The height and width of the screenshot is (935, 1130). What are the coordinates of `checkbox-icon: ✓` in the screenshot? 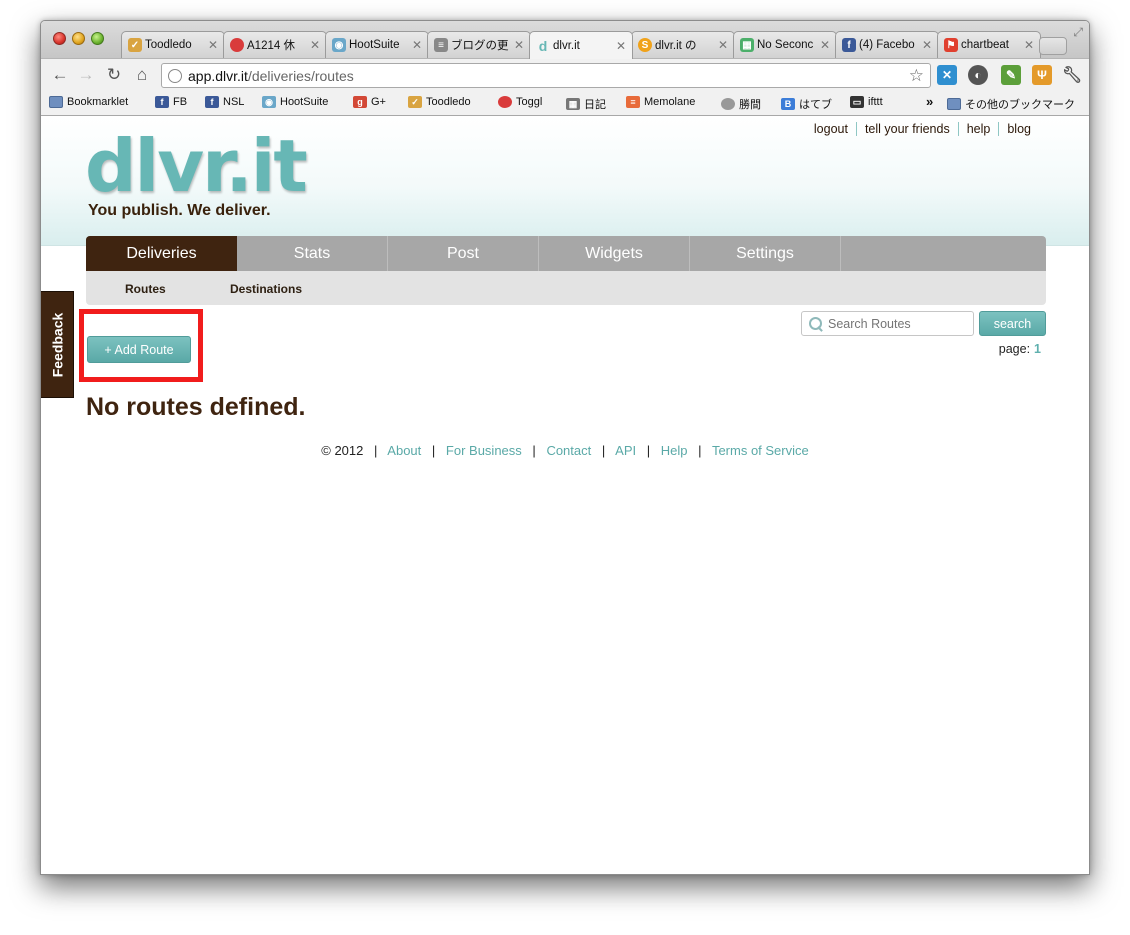 It's located at (415, 102).